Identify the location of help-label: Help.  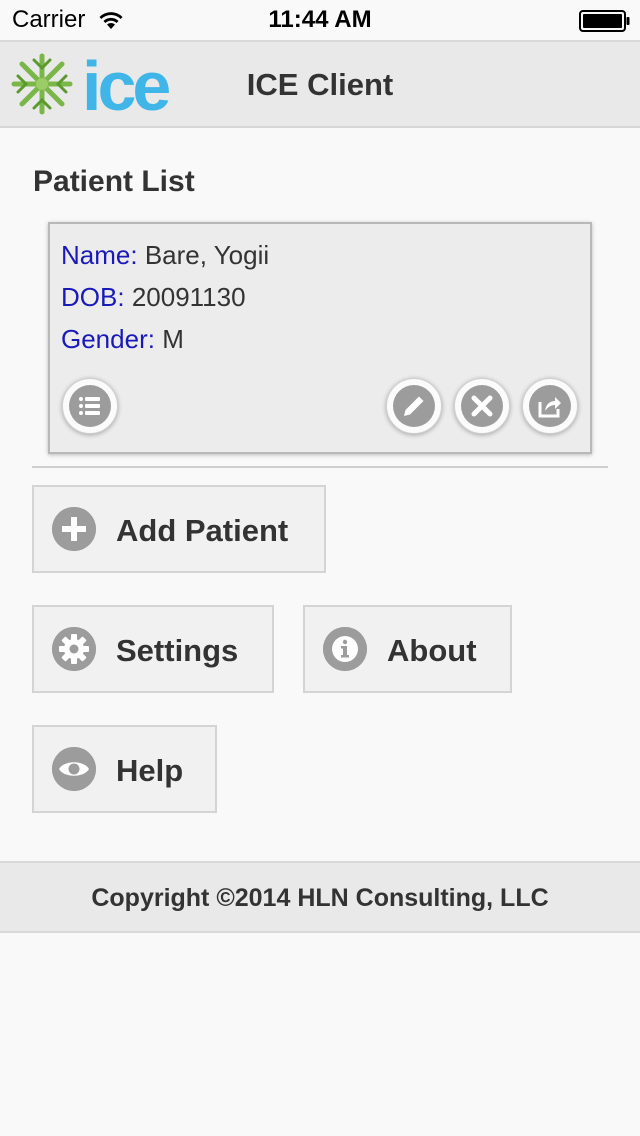
(150, 770).